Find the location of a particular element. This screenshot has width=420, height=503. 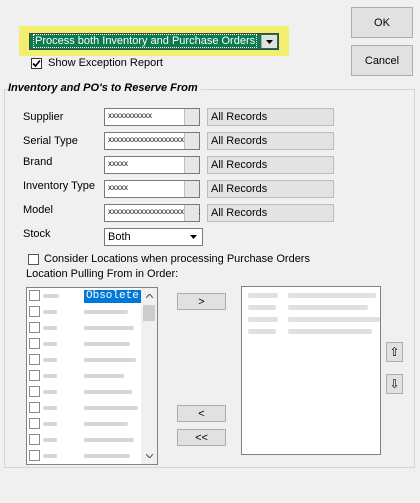

ok-button: OK is located at coordinates (382, 22).